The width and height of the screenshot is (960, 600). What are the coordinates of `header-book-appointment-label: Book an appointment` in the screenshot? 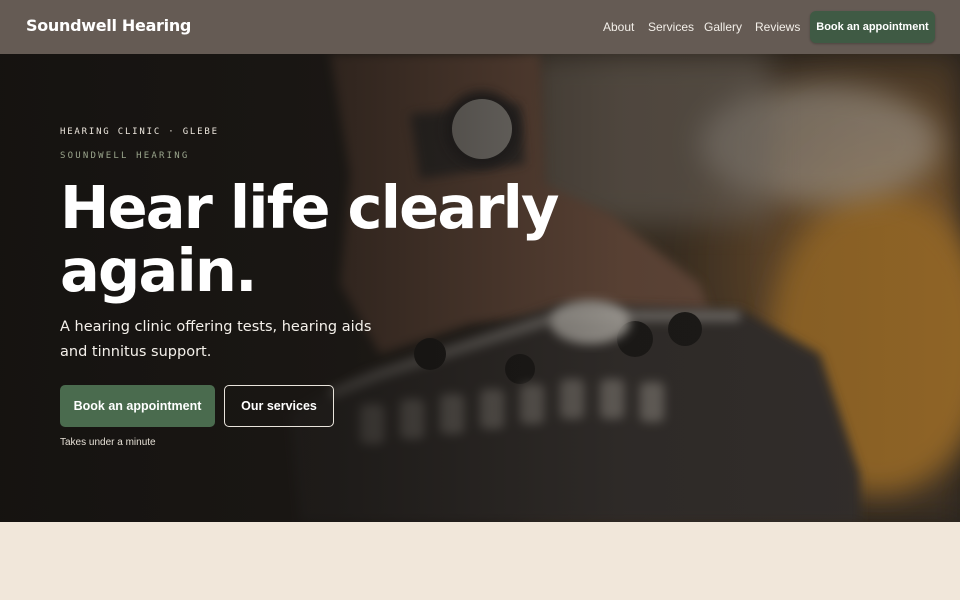 It's located at (872, 27).